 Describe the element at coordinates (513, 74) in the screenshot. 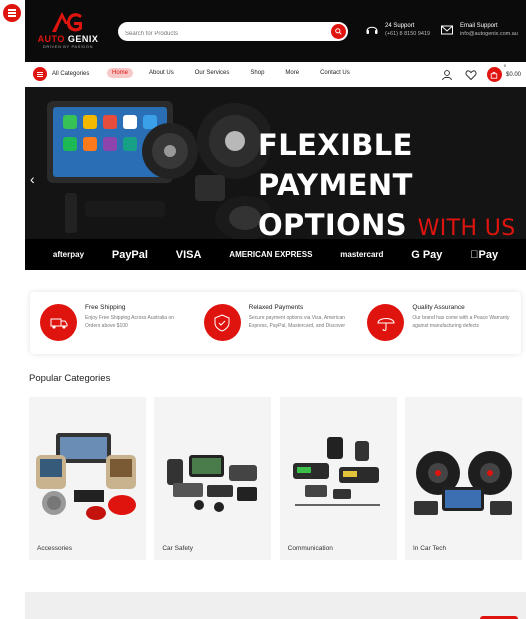

I see `cart-total: $0.00` at that location.